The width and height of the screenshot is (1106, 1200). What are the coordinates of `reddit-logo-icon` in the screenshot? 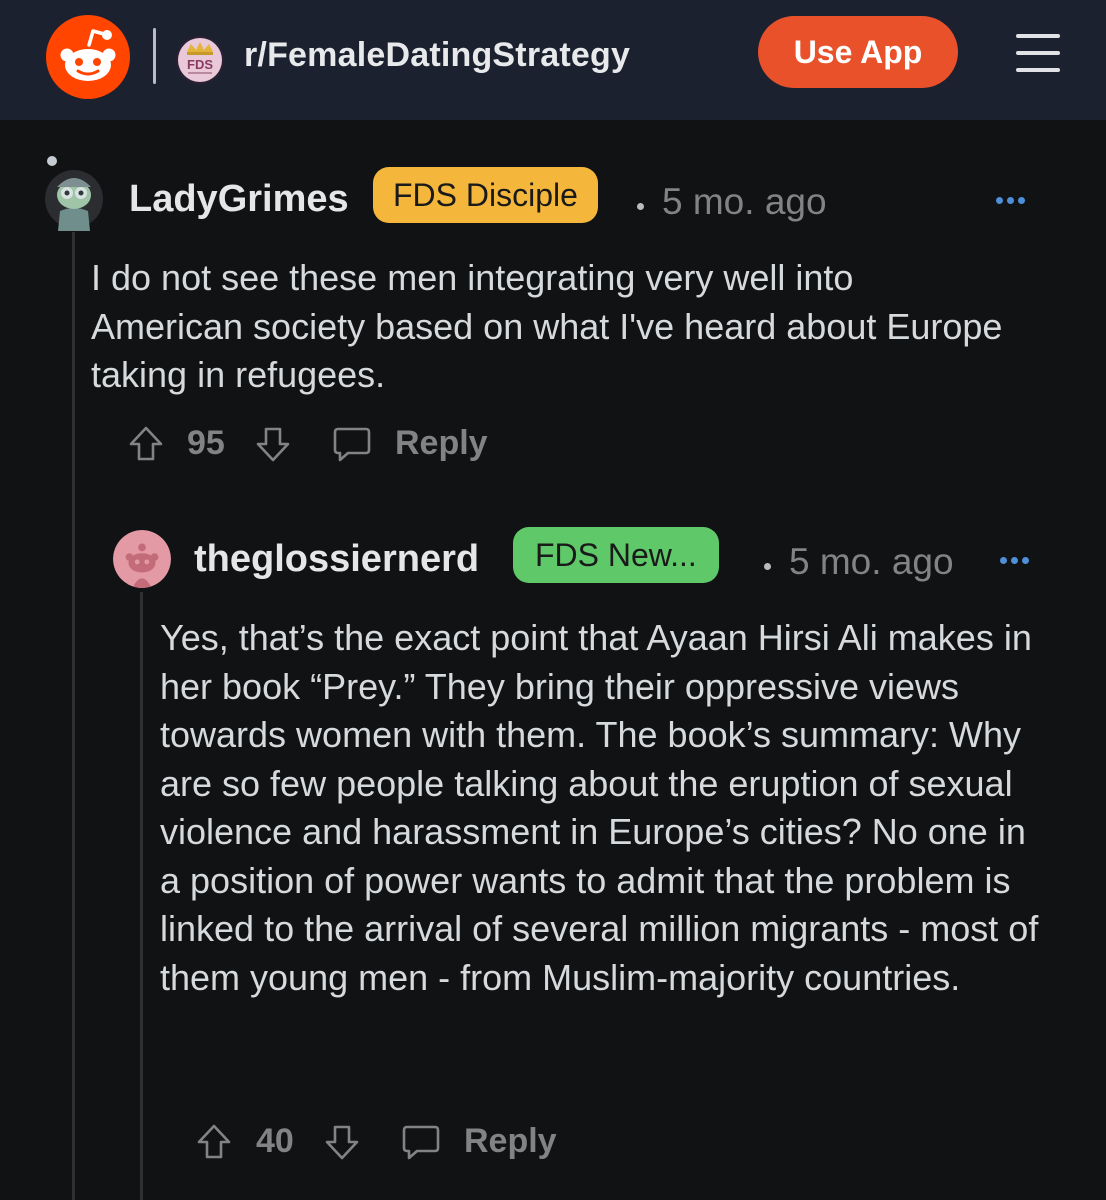 It's located at (88, 57).